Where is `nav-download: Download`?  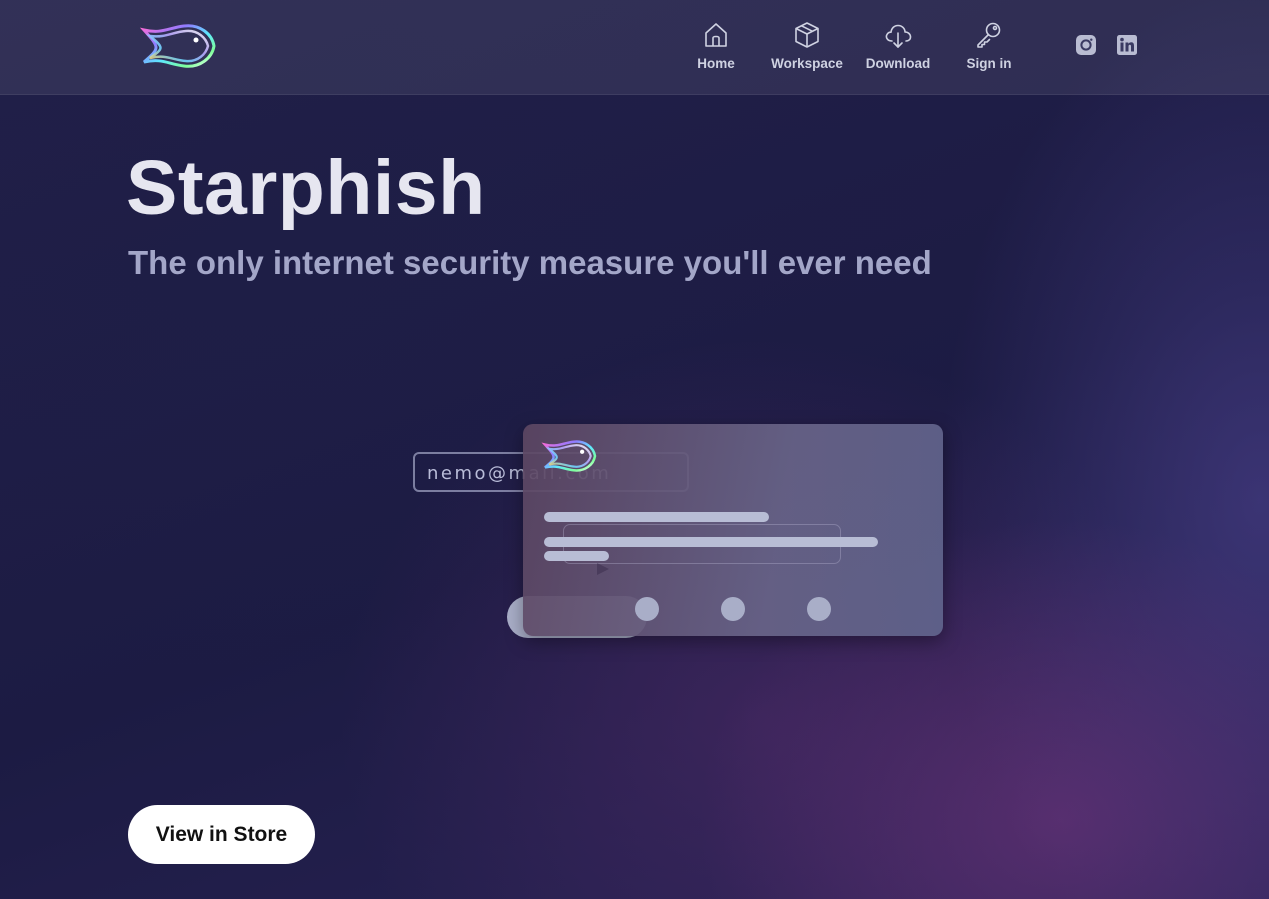 nav-download: Download is located at coordinates (898, 50).